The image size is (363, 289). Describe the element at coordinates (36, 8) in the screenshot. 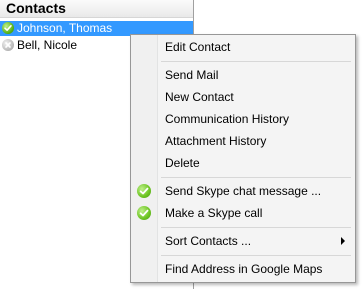

I see `contacts-title: Contacts` at that location.